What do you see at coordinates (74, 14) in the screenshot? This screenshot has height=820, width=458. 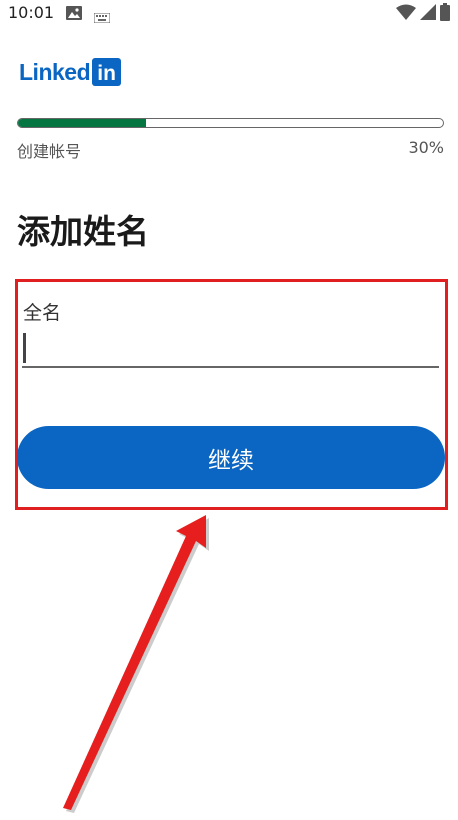 I see `gallery-icon` at bounding box center [74, 14].